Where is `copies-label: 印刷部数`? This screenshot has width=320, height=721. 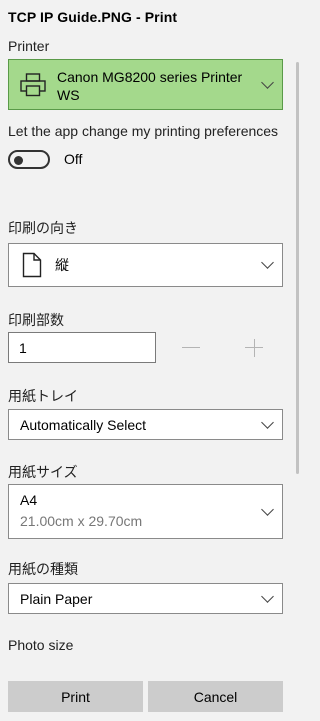 copies-label: 印刷部数 is located at coordinates (36, 320).